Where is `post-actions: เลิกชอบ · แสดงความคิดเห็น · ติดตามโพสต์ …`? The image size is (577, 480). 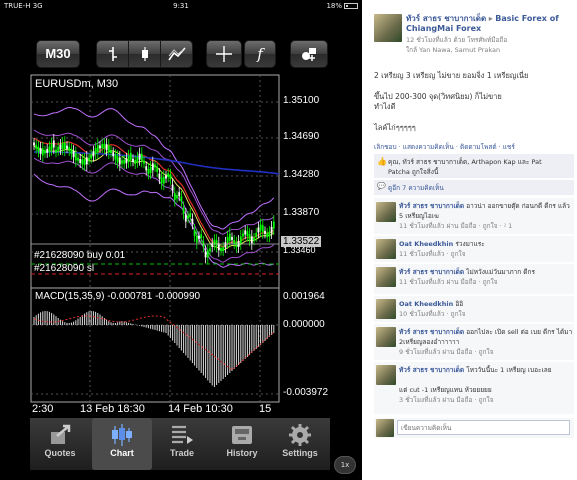 post-actions: เลิกชอบ · แสดงความคิดเห็น · ติดตามโพสต์ … is located at coordinates (444, 147).